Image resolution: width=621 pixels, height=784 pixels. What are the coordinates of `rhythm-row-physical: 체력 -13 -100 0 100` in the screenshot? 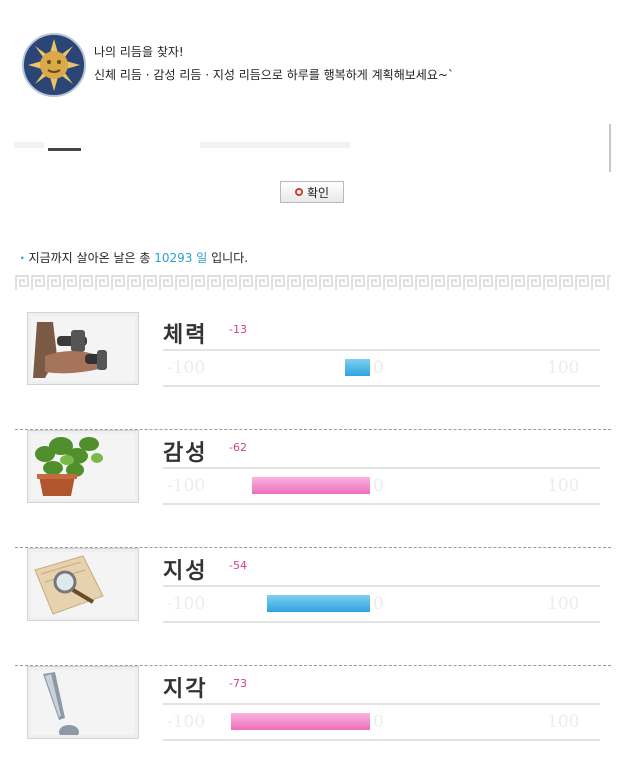 It's located at (313, 371).